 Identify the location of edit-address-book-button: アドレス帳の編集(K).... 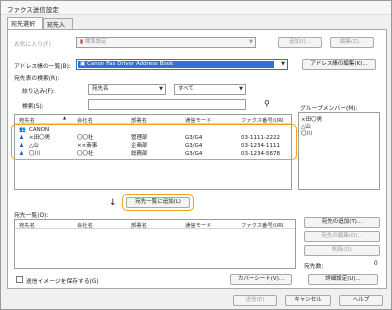
(339, 64).